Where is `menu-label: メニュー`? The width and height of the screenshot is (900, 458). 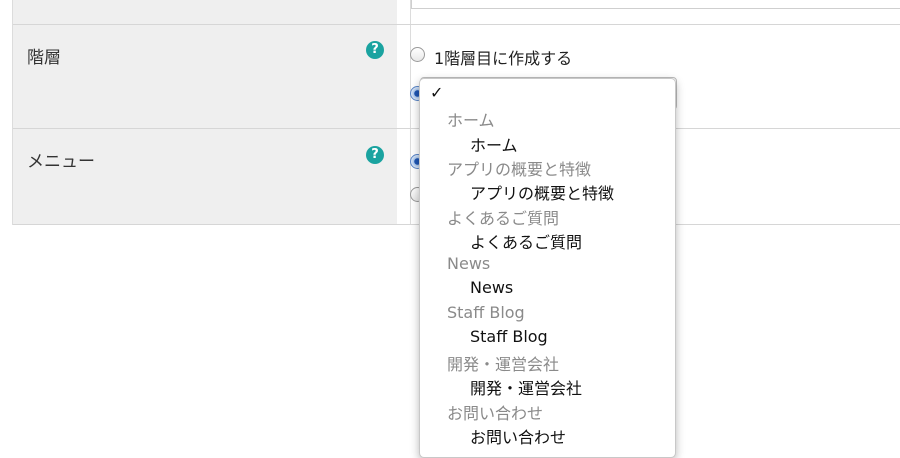
menu-label: メニュー is located at coordinates (61, 162).